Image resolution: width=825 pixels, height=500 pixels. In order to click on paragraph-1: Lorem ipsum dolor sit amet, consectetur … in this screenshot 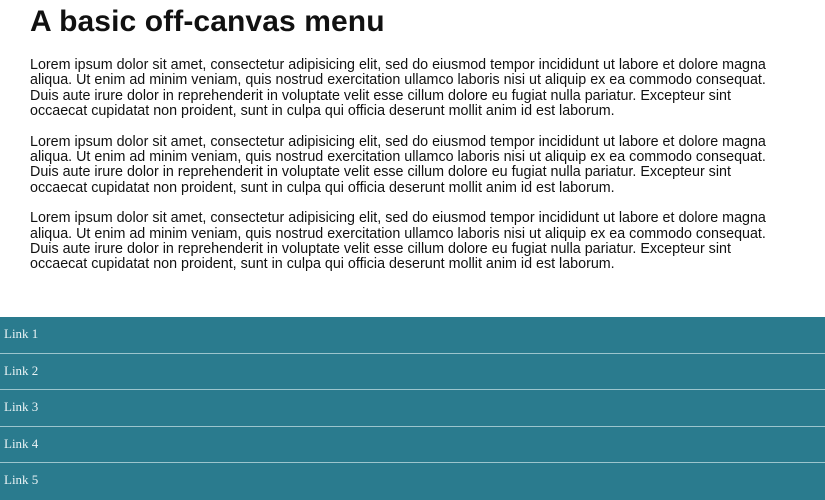, I will do `click(398, 88)`.